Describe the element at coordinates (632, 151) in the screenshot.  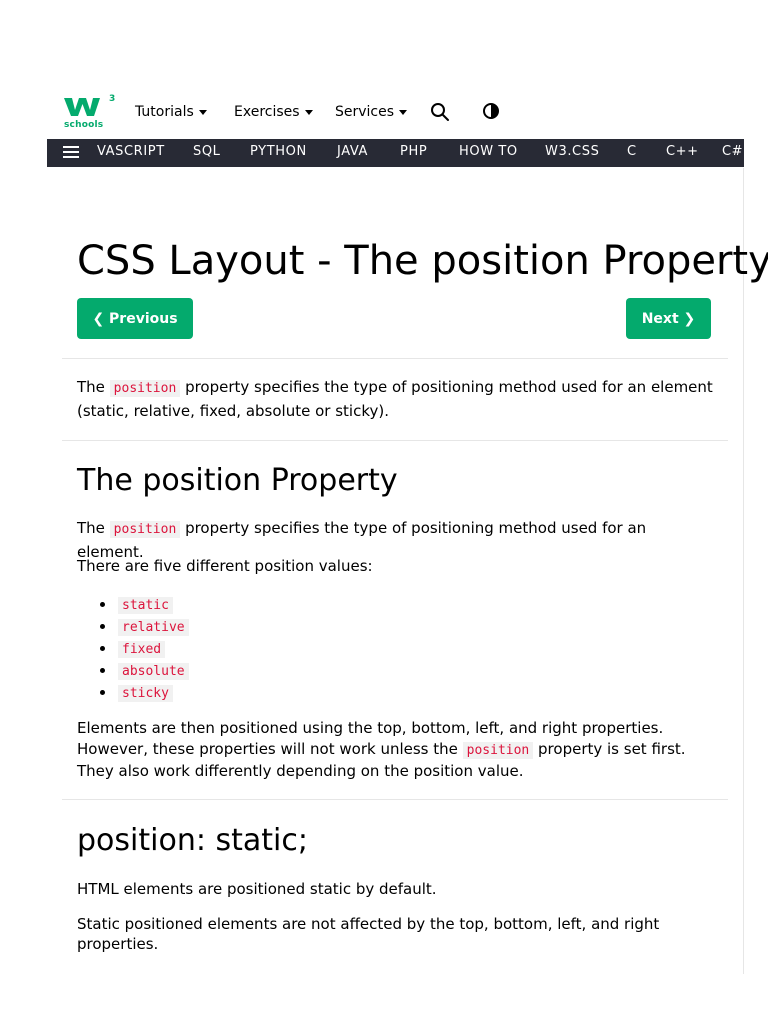
I see `subnav-item-c: C` at that location.